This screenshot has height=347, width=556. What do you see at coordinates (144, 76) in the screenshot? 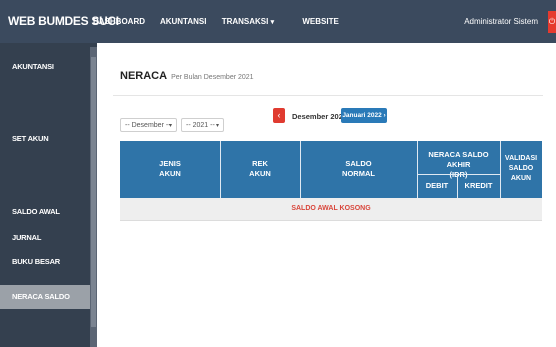
I see `page-title-text: NERACA` at bounding box center [144, 76].